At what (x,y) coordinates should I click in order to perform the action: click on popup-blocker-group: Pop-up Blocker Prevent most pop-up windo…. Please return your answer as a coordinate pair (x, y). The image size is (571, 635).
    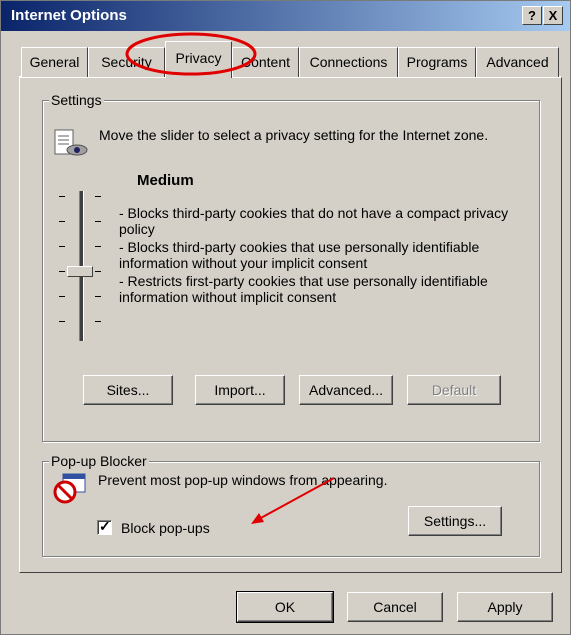
    Looking at the image, I should click on (291, 505).